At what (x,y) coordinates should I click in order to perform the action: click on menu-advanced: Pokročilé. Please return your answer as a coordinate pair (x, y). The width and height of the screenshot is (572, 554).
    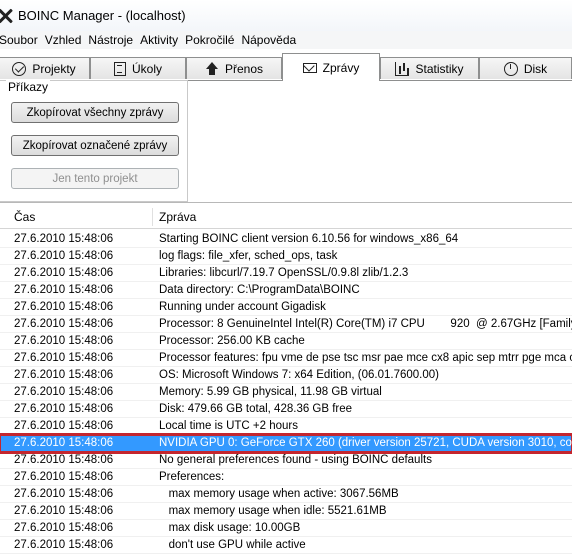
    Looking at the image, I should click on (213, 40).